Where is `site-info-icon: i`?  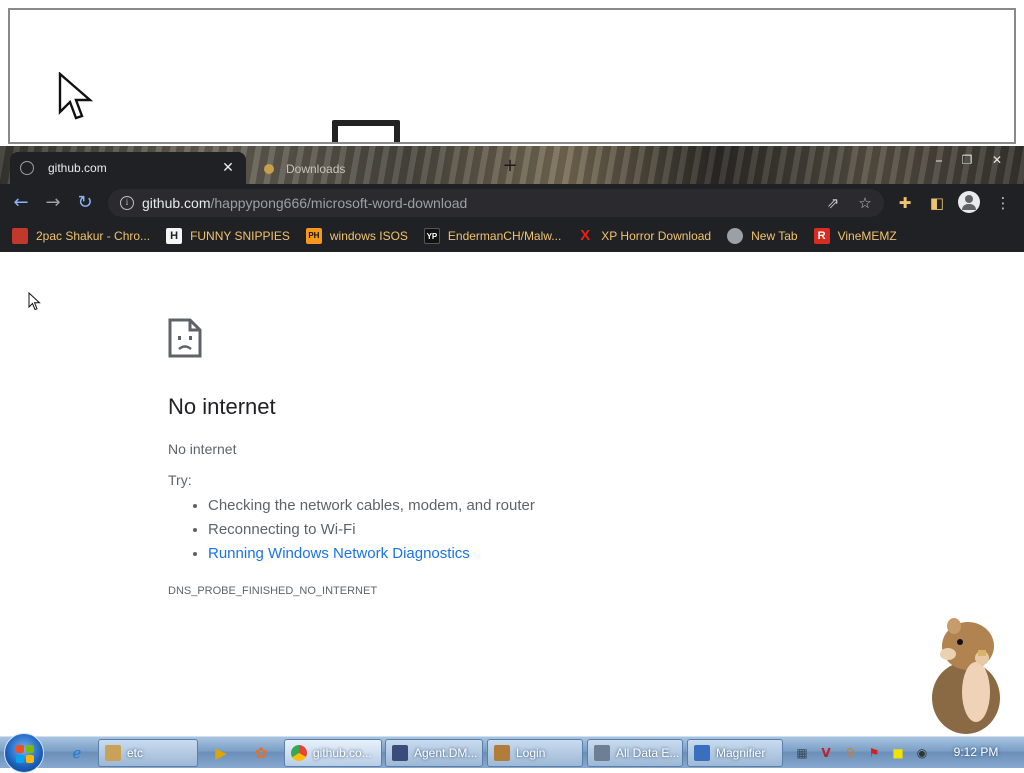
site-info-icon: i is located at coordinates (127, 203).